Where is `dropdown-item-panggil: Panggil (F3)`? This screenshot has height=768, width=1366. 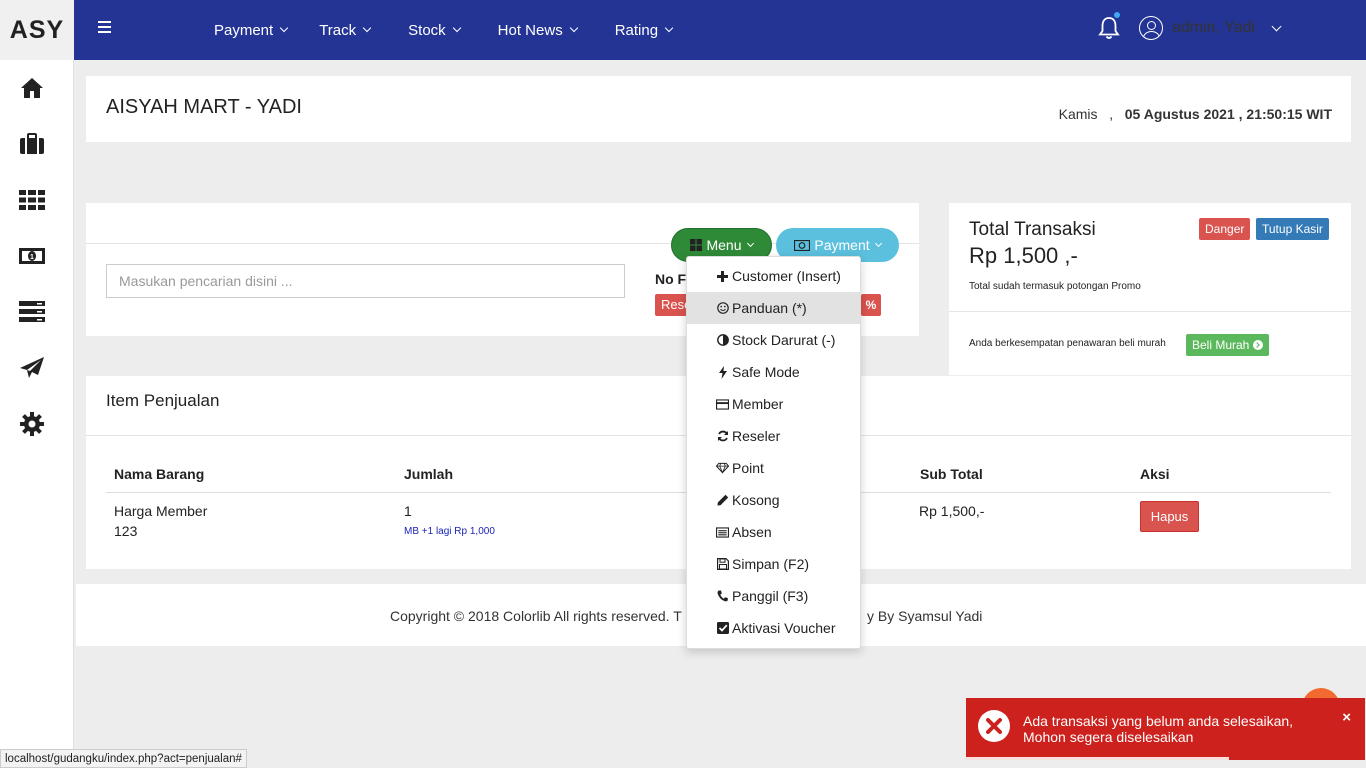 dropdown-item-panggil: Panggil (F3) is located at coordinates (773, 596).